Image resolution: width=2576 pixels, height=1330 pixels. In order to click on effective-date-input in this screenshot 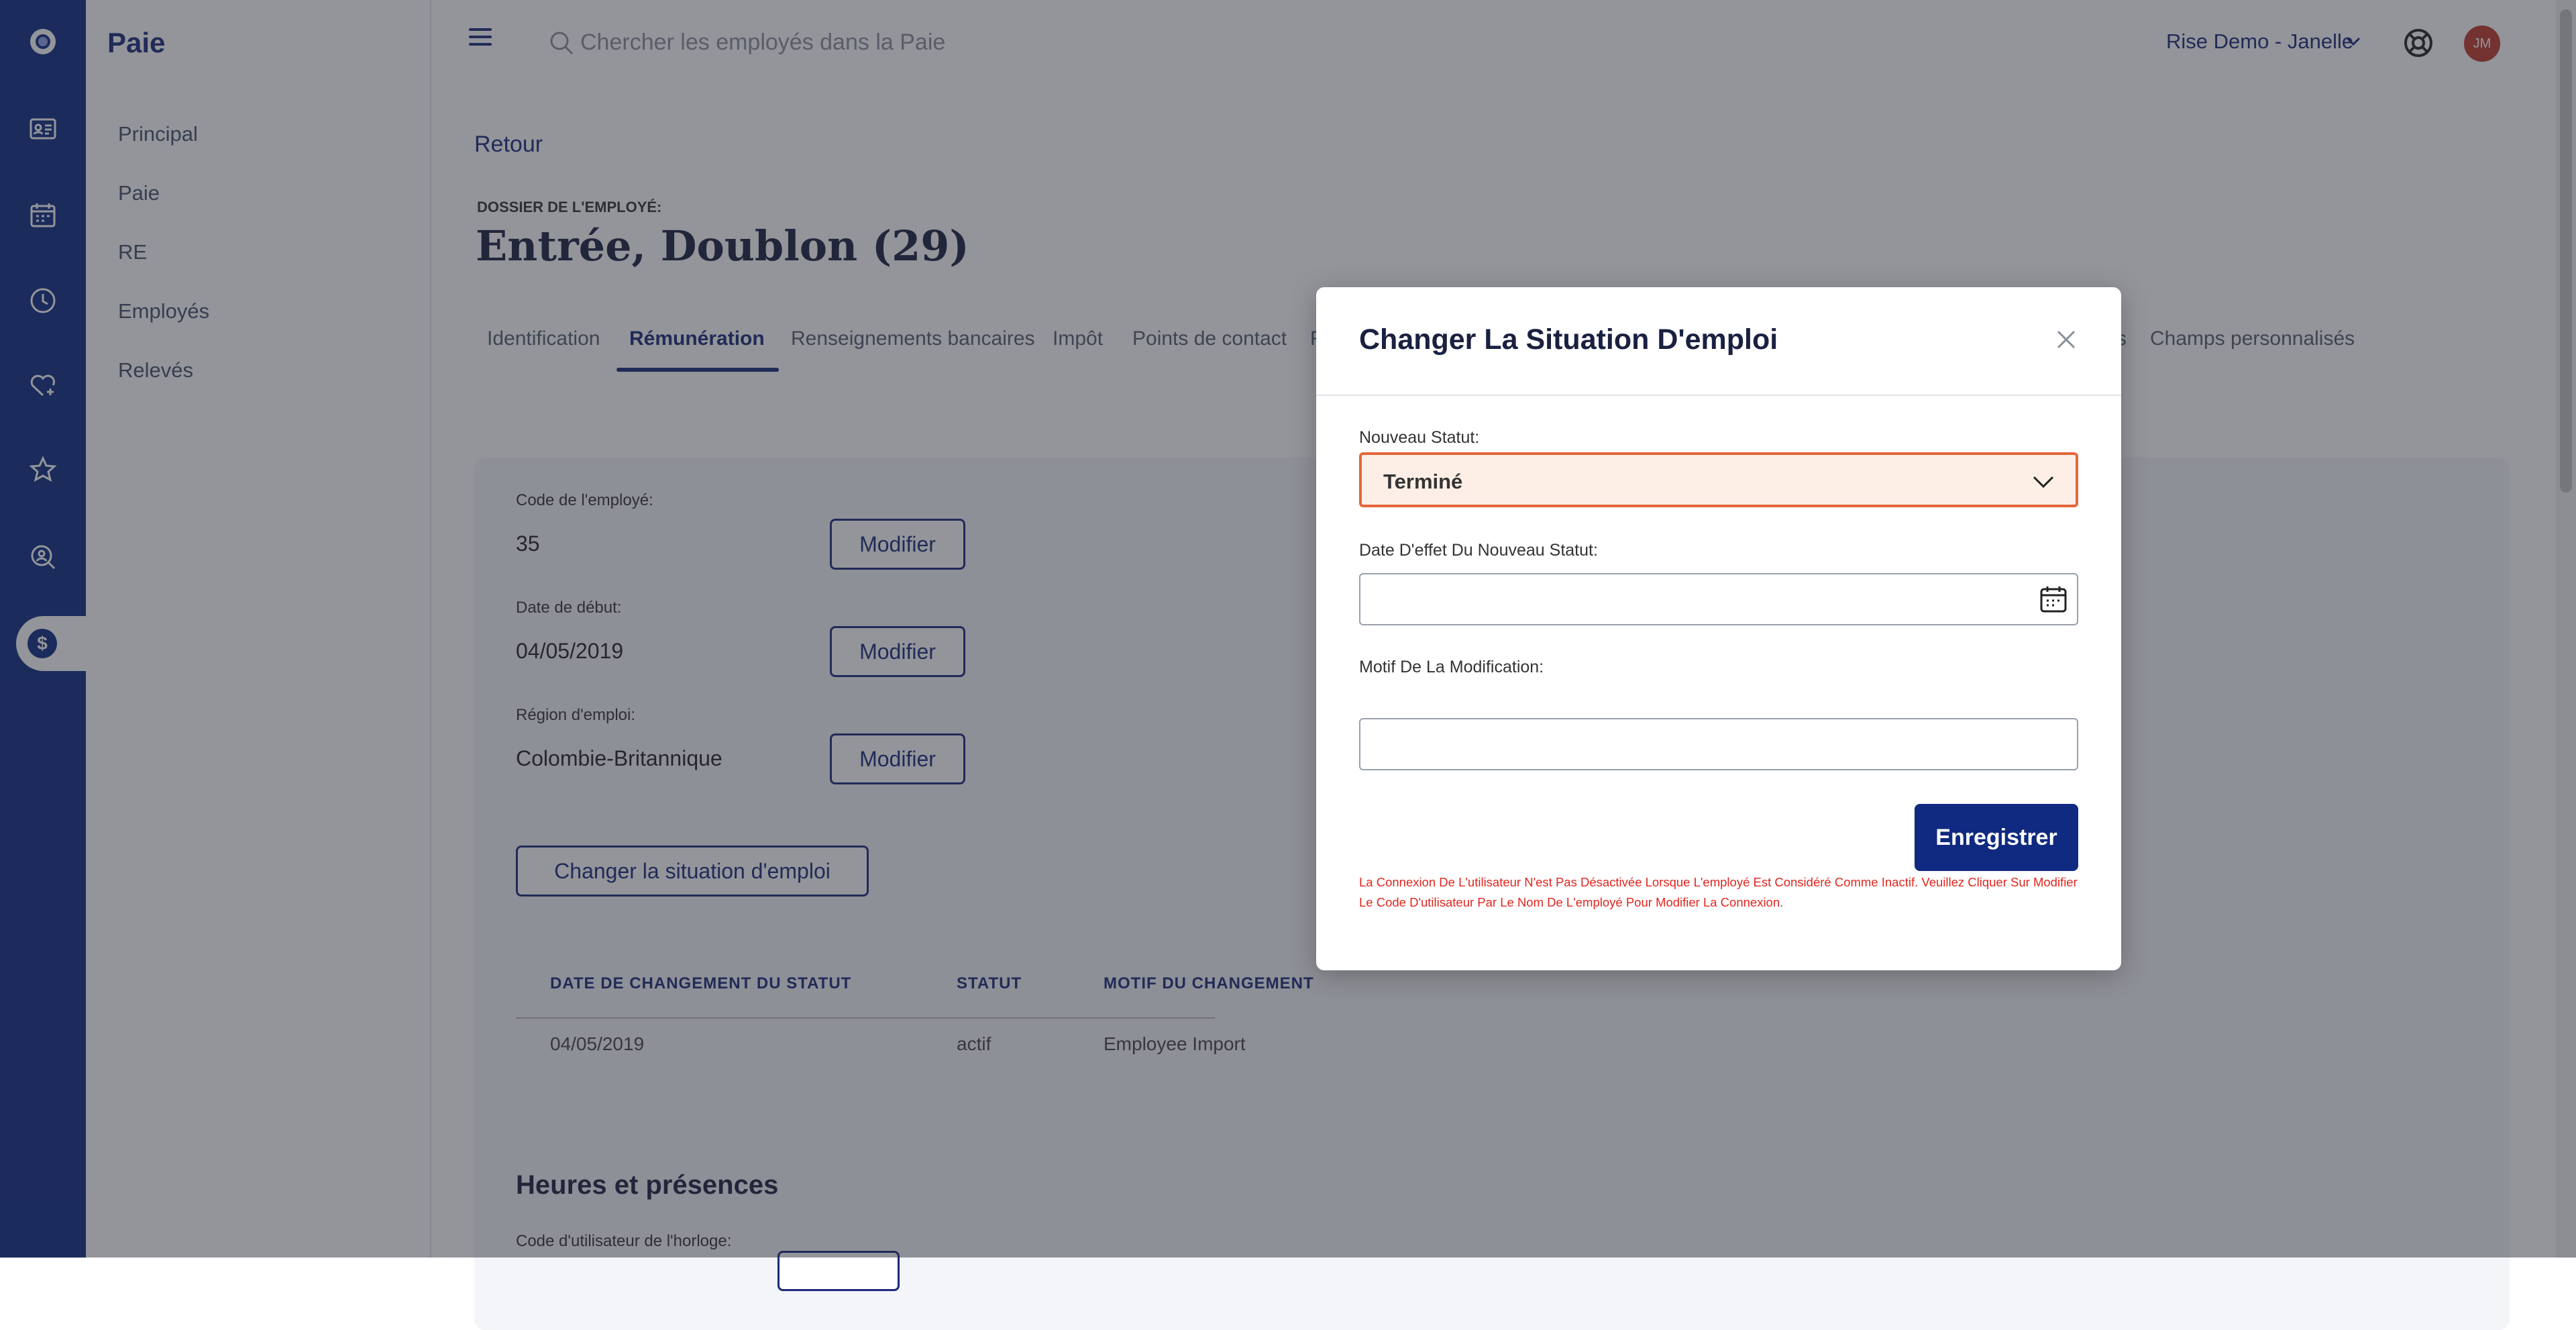, I will do `click(1718, 599)`.